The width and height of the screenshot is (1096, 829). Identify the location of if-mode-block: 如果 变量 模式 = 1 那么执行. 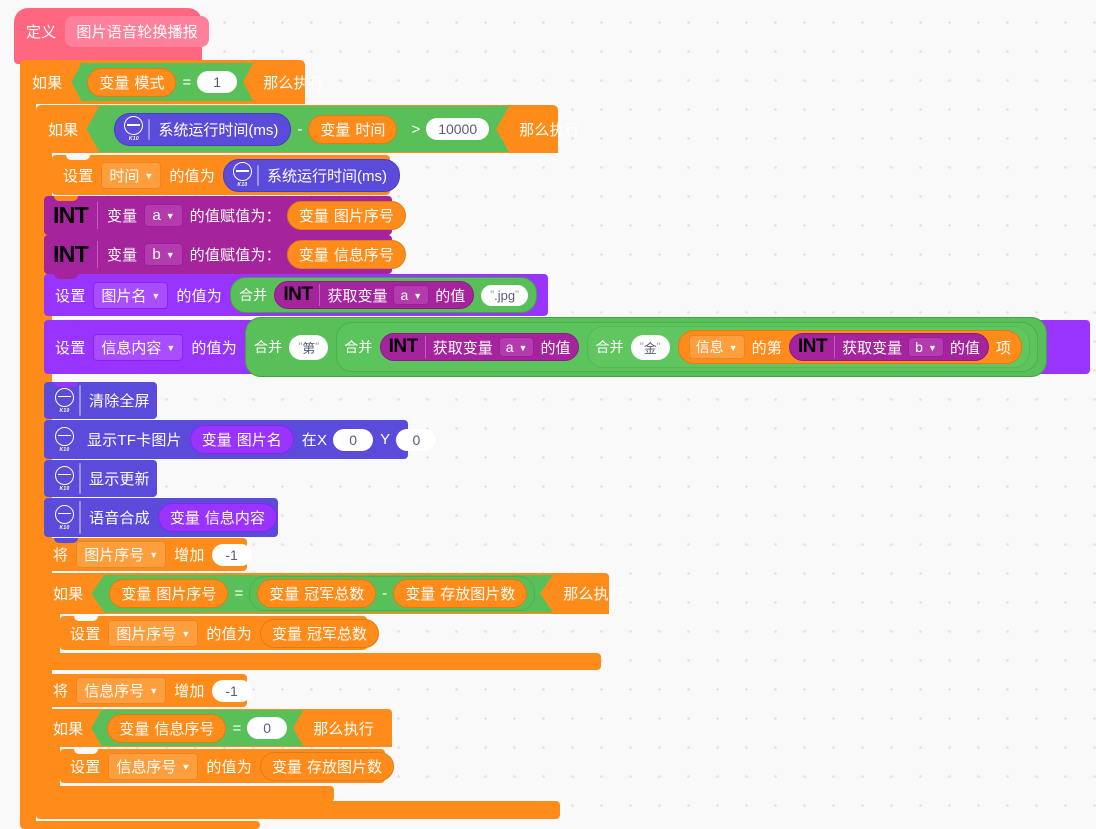
(172, 82).